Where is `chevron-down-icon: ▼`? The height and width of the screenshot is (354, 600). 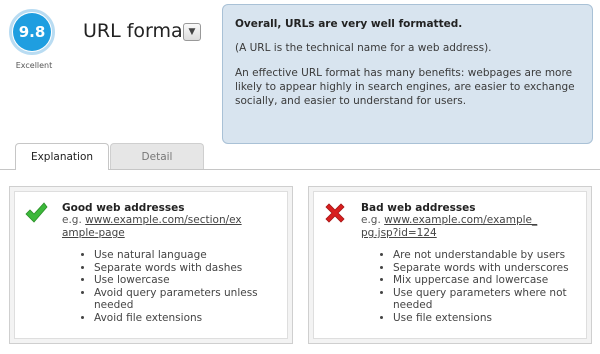
chevron-down-icon: ▼ is located at coordinates (192, 32).